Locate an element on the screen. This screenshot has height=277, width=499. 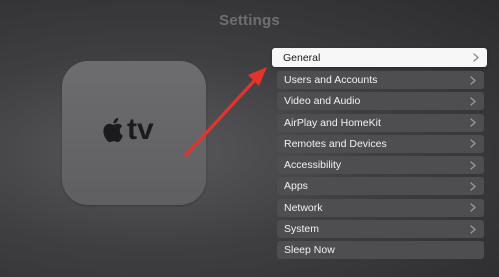
menu-item-system: System is located at coordinates (380, 229).